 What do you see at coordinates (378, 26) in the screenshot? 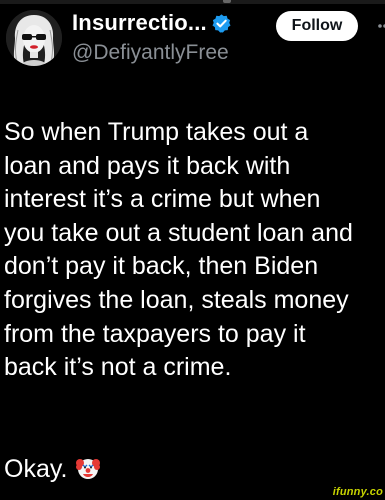
I see `more-icon` at bounding box center [378, 26].